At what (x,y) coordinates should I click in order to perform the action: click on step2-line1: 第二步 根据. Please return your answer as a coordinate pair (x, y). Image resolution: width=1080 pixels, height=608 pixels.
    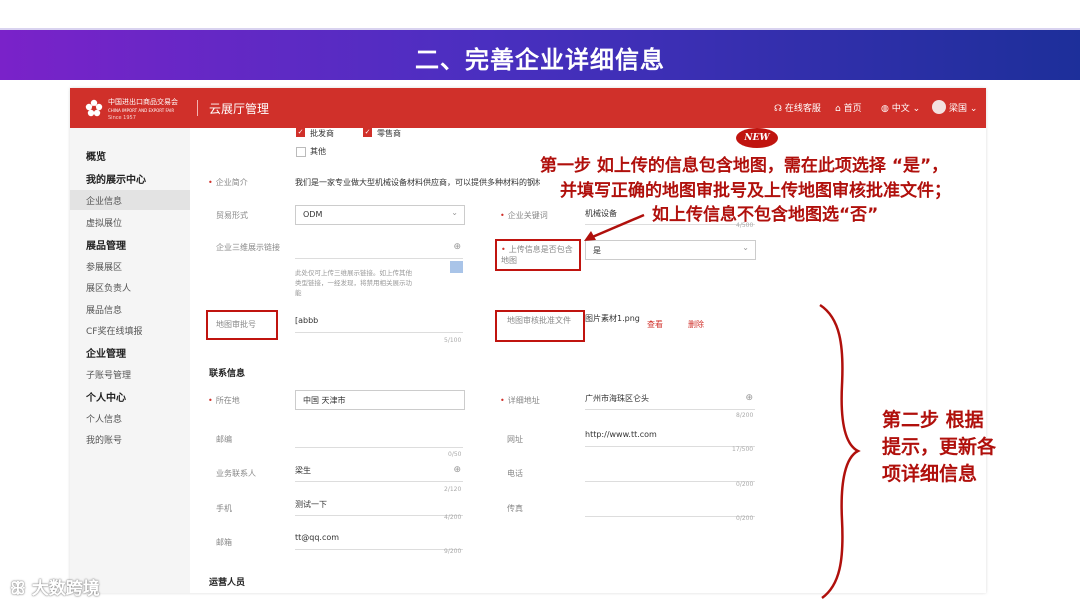
    Looking at the image, I should click on (933, 420).